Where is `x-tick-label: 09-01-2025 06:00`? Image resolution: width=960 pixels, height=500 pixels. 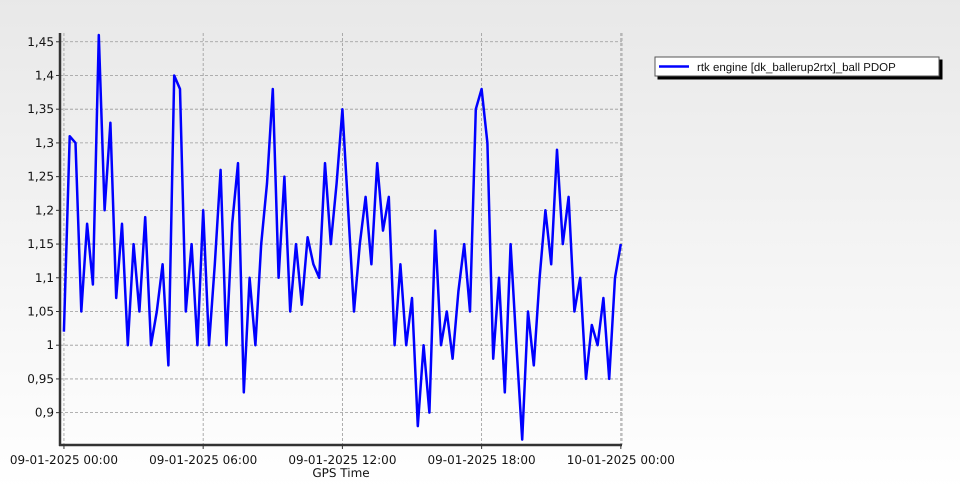
x-tick-label: 09-01-2025 06:00 is located at coordinates (203, 460).